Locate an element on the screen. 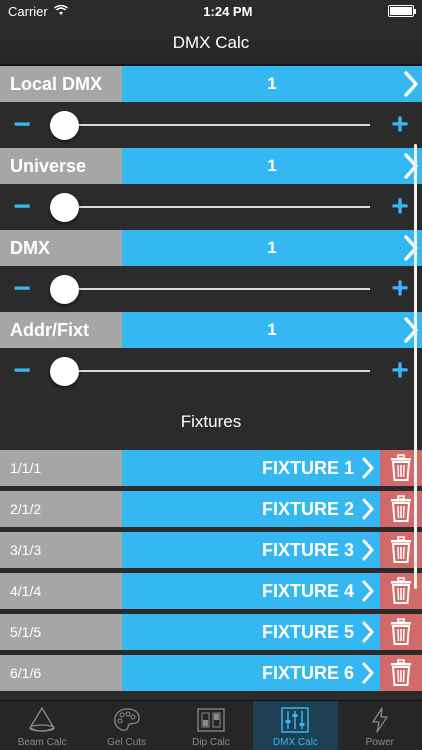 The image size is (422, 750). list-item: 2/1/2 FIXTURE 2 is located at coordinates (211, 509).